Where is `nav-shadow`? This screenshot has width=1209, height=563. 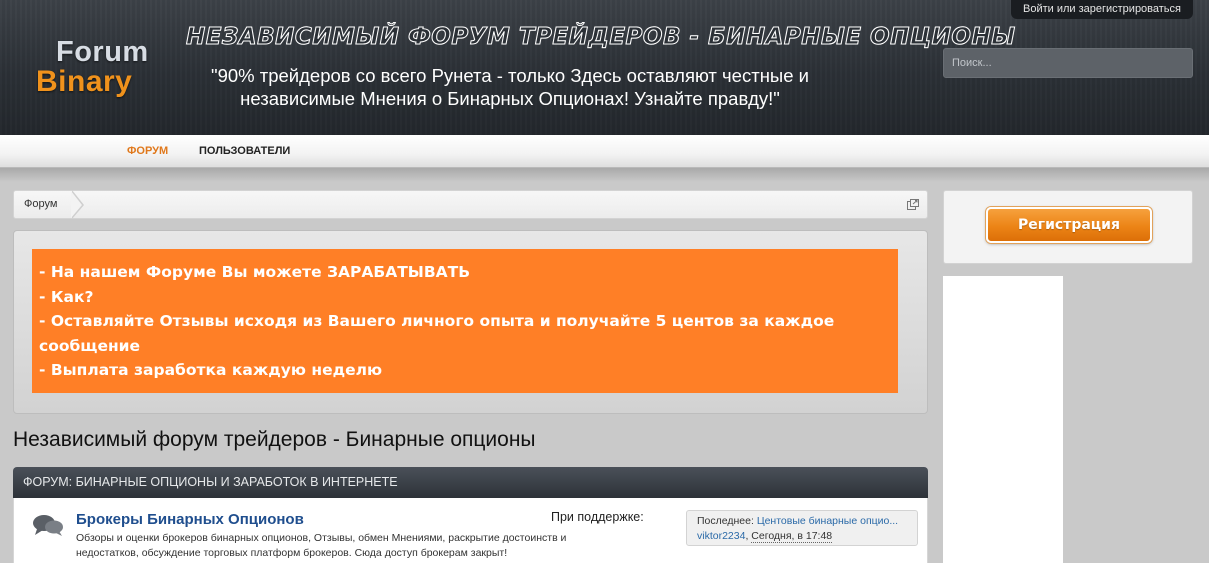 nav-shadow is located at coordinates (604, 175).